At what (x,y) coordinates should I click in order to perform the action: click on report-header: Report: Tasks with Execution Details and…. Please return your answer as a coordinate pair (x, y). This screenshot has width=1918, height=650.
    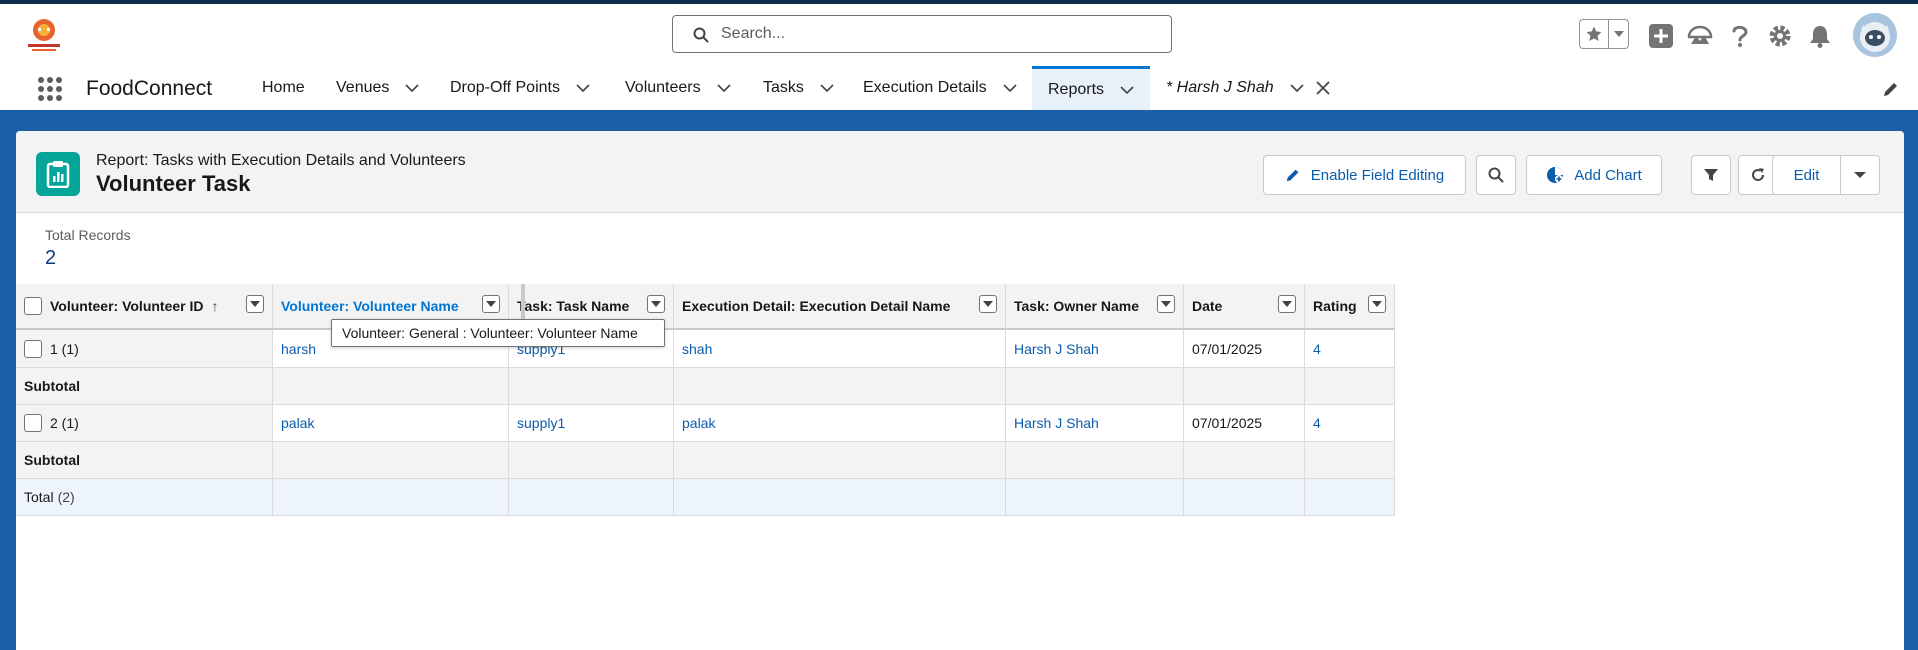
    Looking at the image, I should click on (960, 172).